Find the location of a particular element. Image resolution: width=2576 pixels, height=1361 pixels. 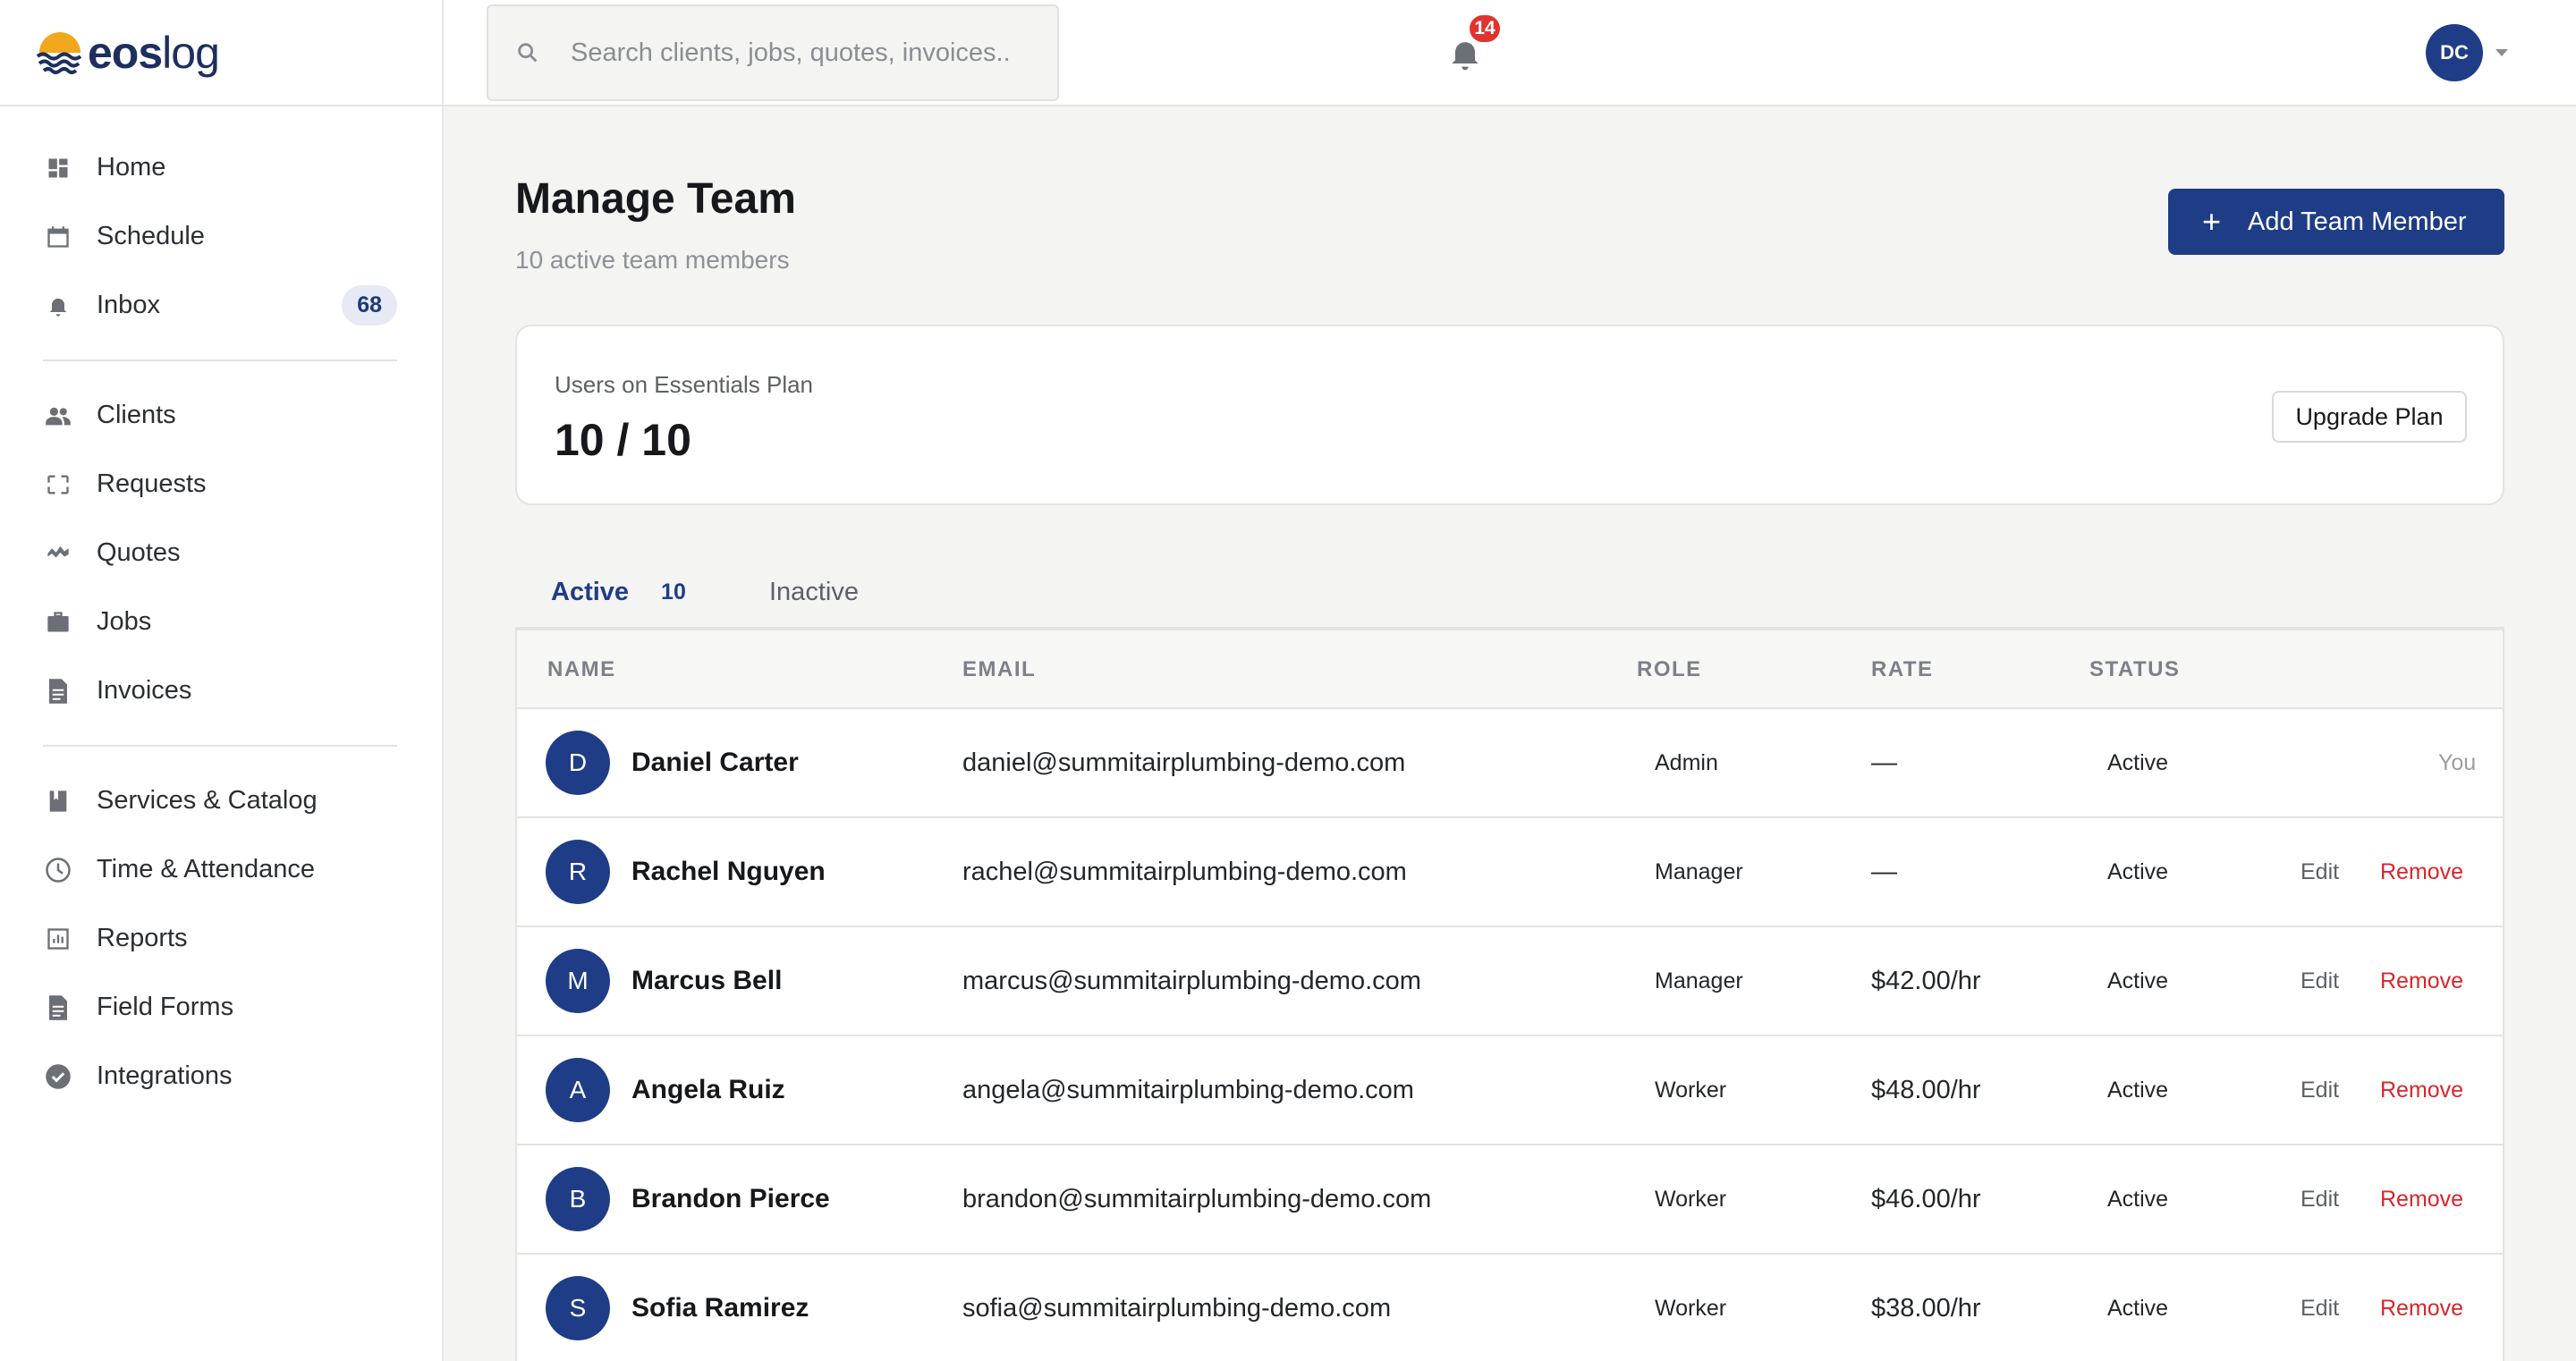

member-email: brandon@summitairplumbing-demo.com is located at coordinates (1197, 1198).